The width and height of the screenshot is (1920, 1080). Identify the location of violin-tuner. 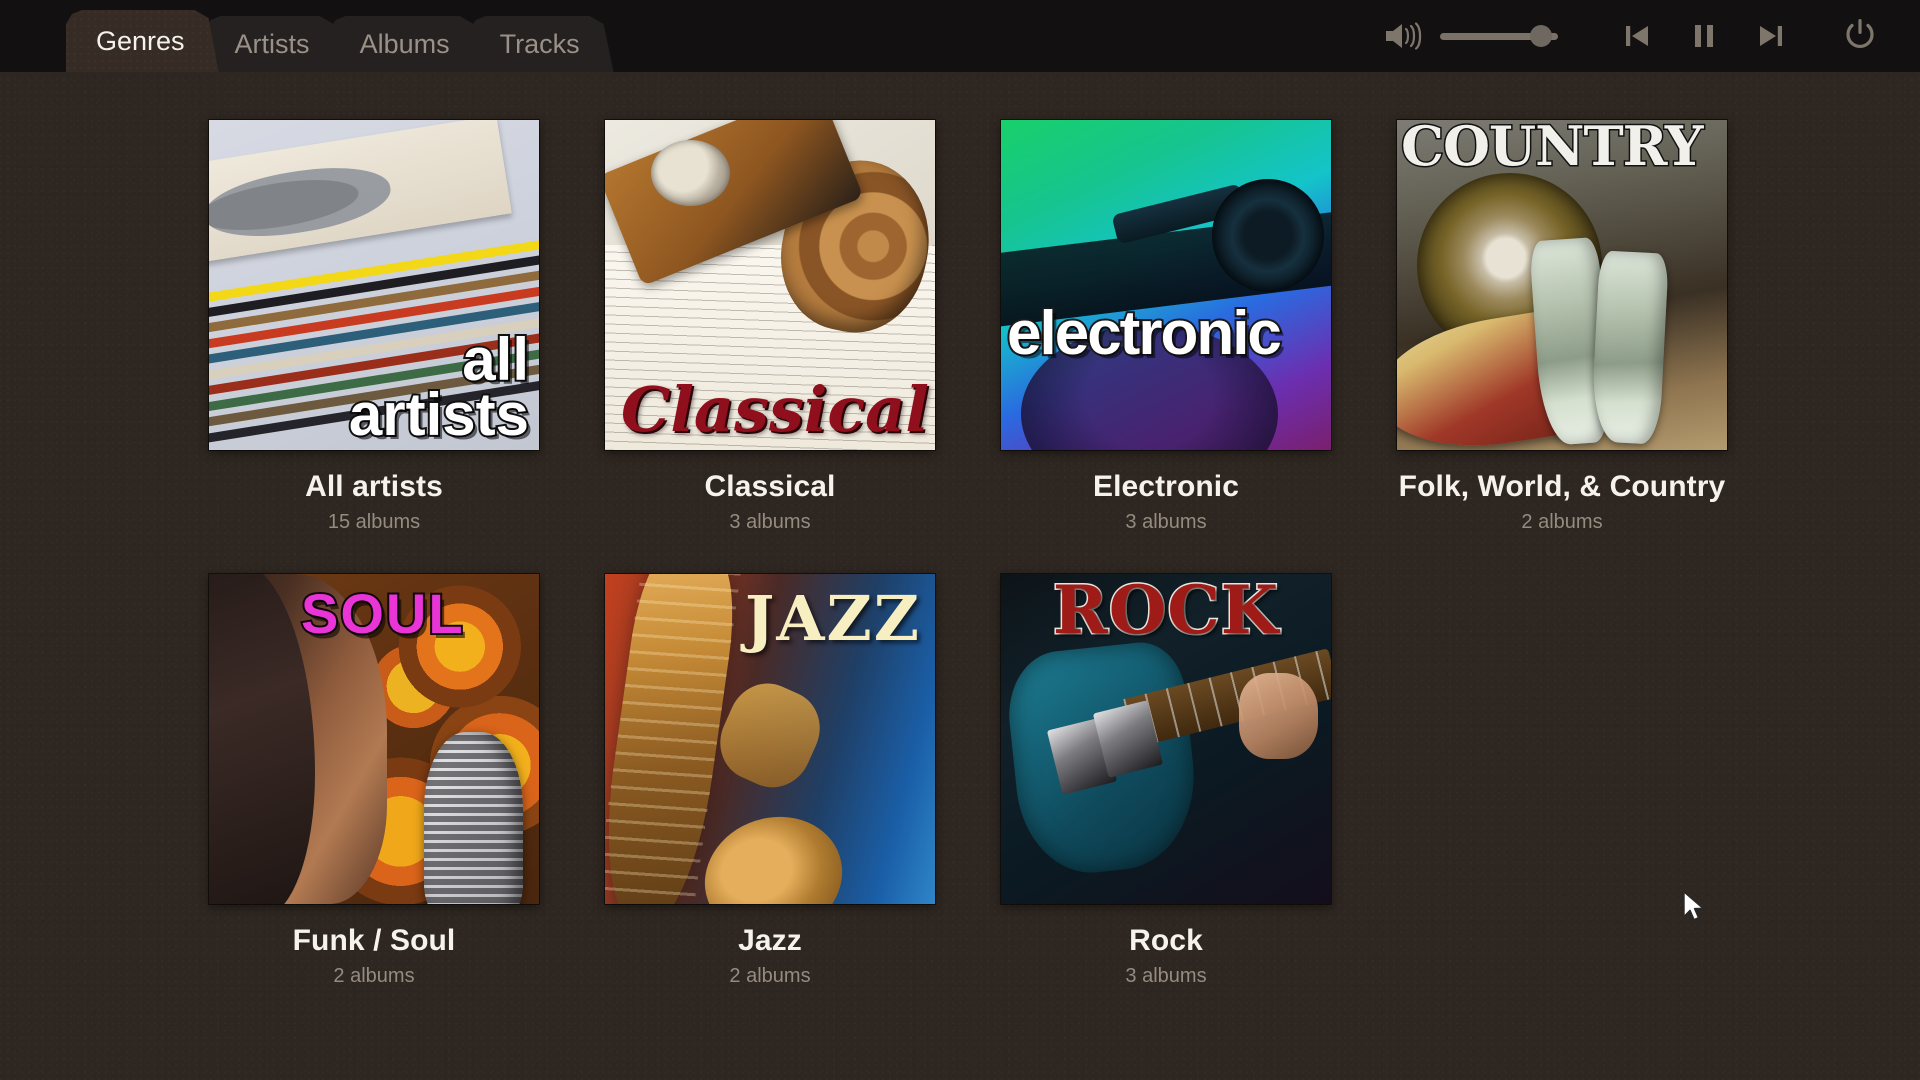
(691, 172).